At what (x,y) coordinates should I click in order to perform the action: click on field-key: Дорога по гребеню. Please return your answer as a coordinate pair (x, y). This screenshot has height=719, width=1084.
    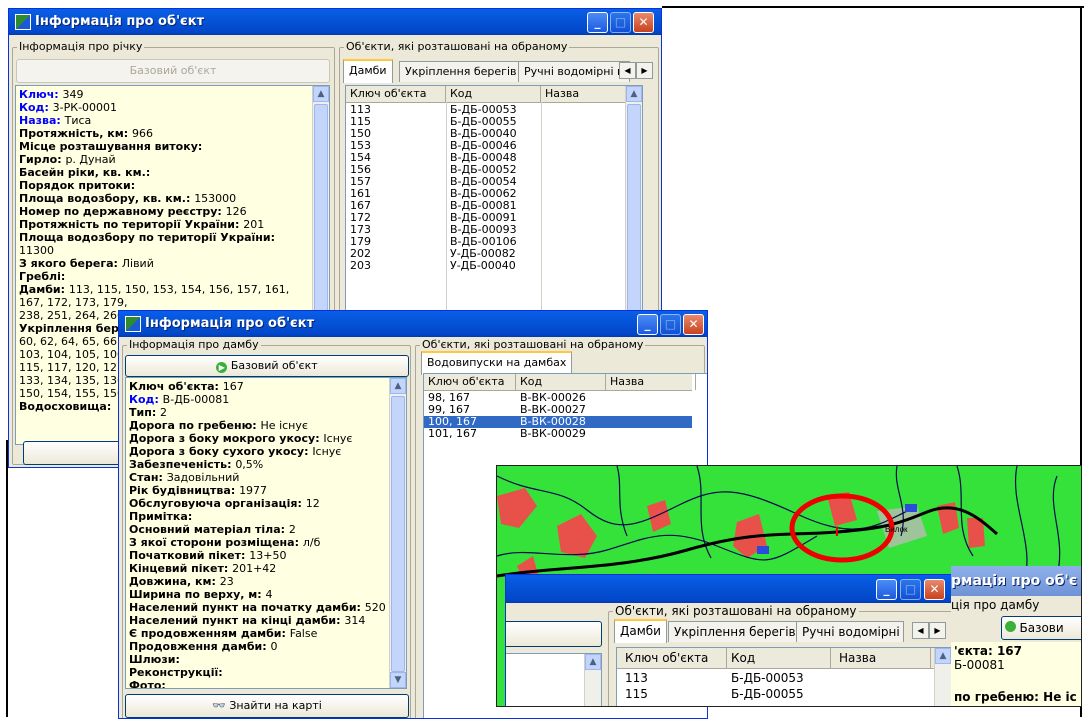
    Looking at the image, I should click on (191, 425).